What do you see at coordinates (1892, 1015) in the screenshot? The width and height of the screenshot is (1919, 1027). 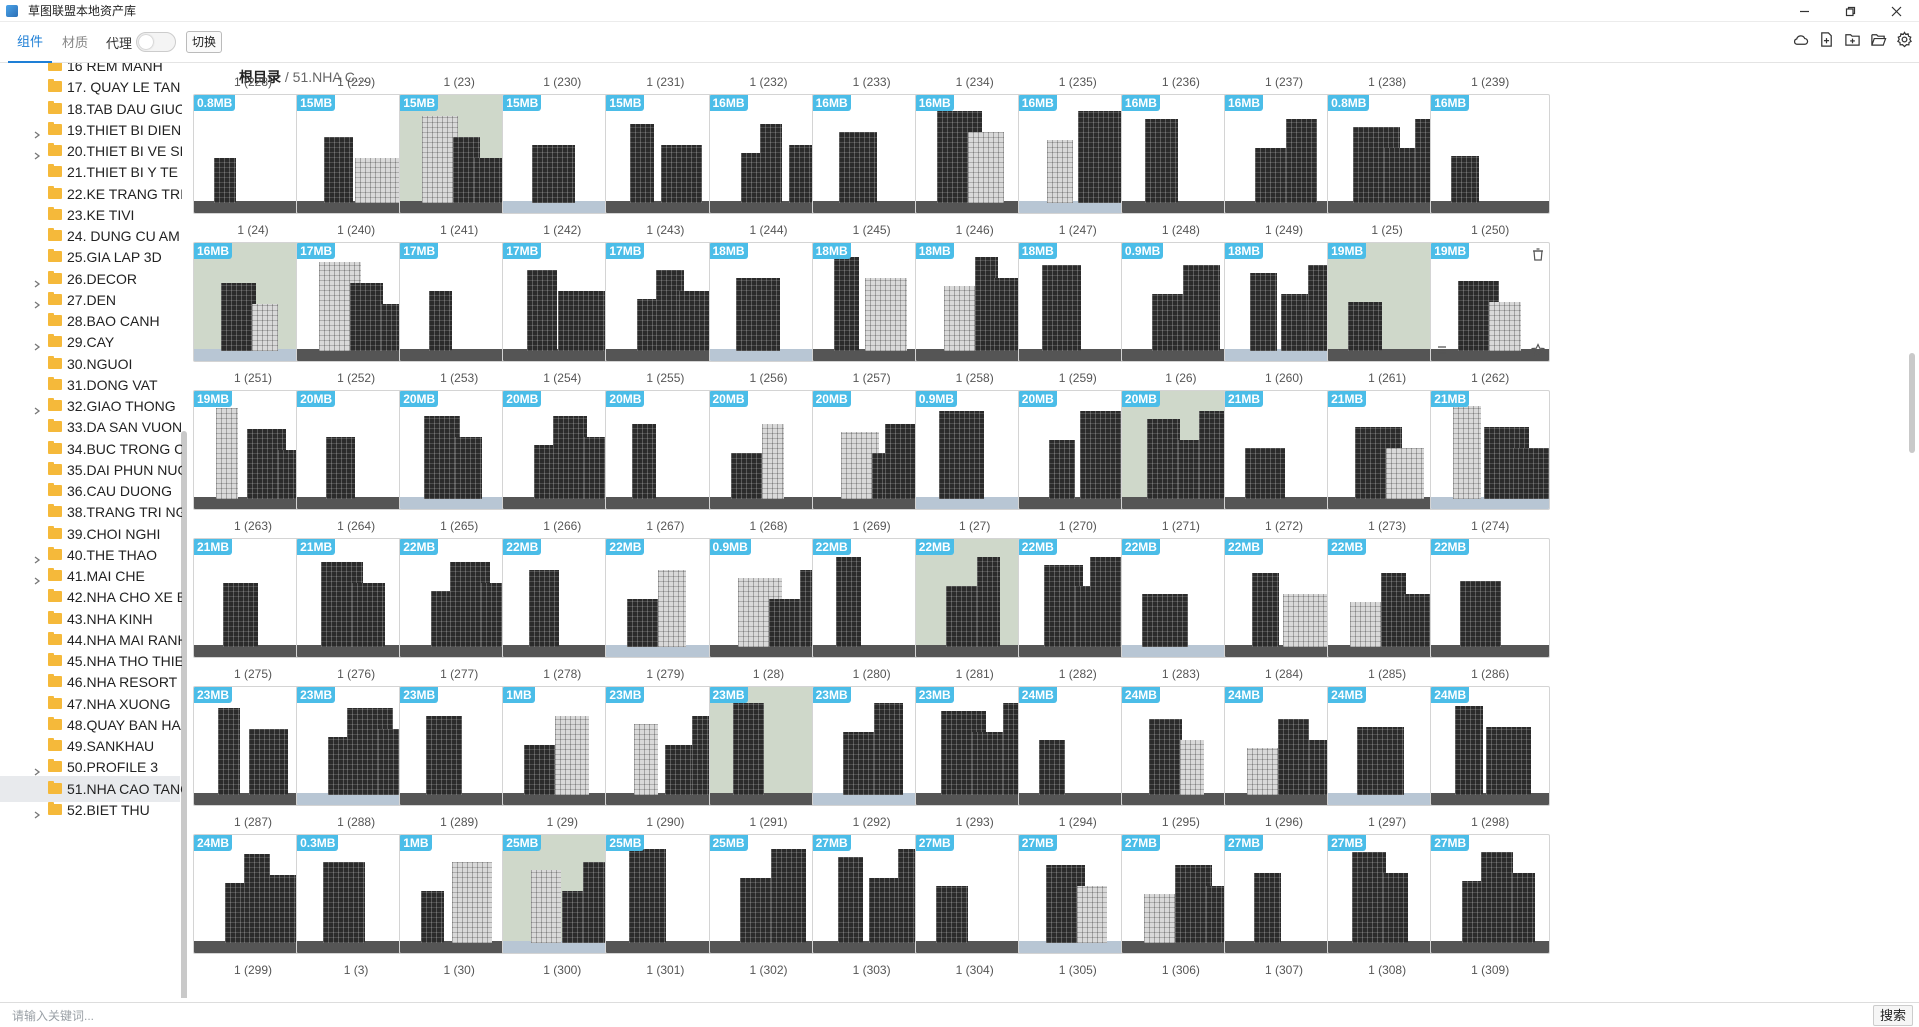 I see `search-button: 搜索` at bounding box center [1892, 1015].